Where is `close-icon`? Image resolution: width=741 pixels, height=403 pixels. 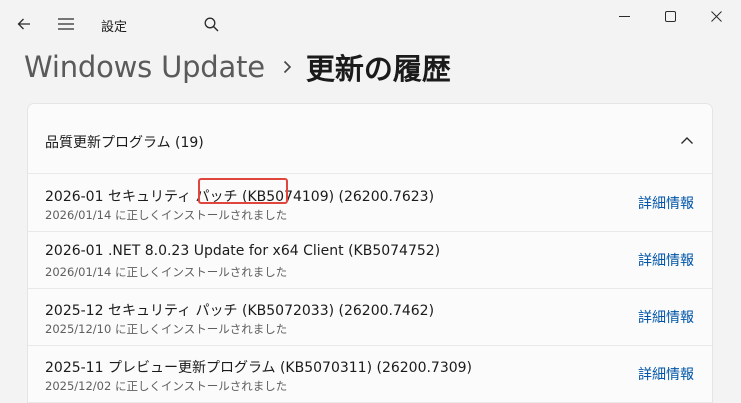
close-icon is located at coordinates (716, 16).